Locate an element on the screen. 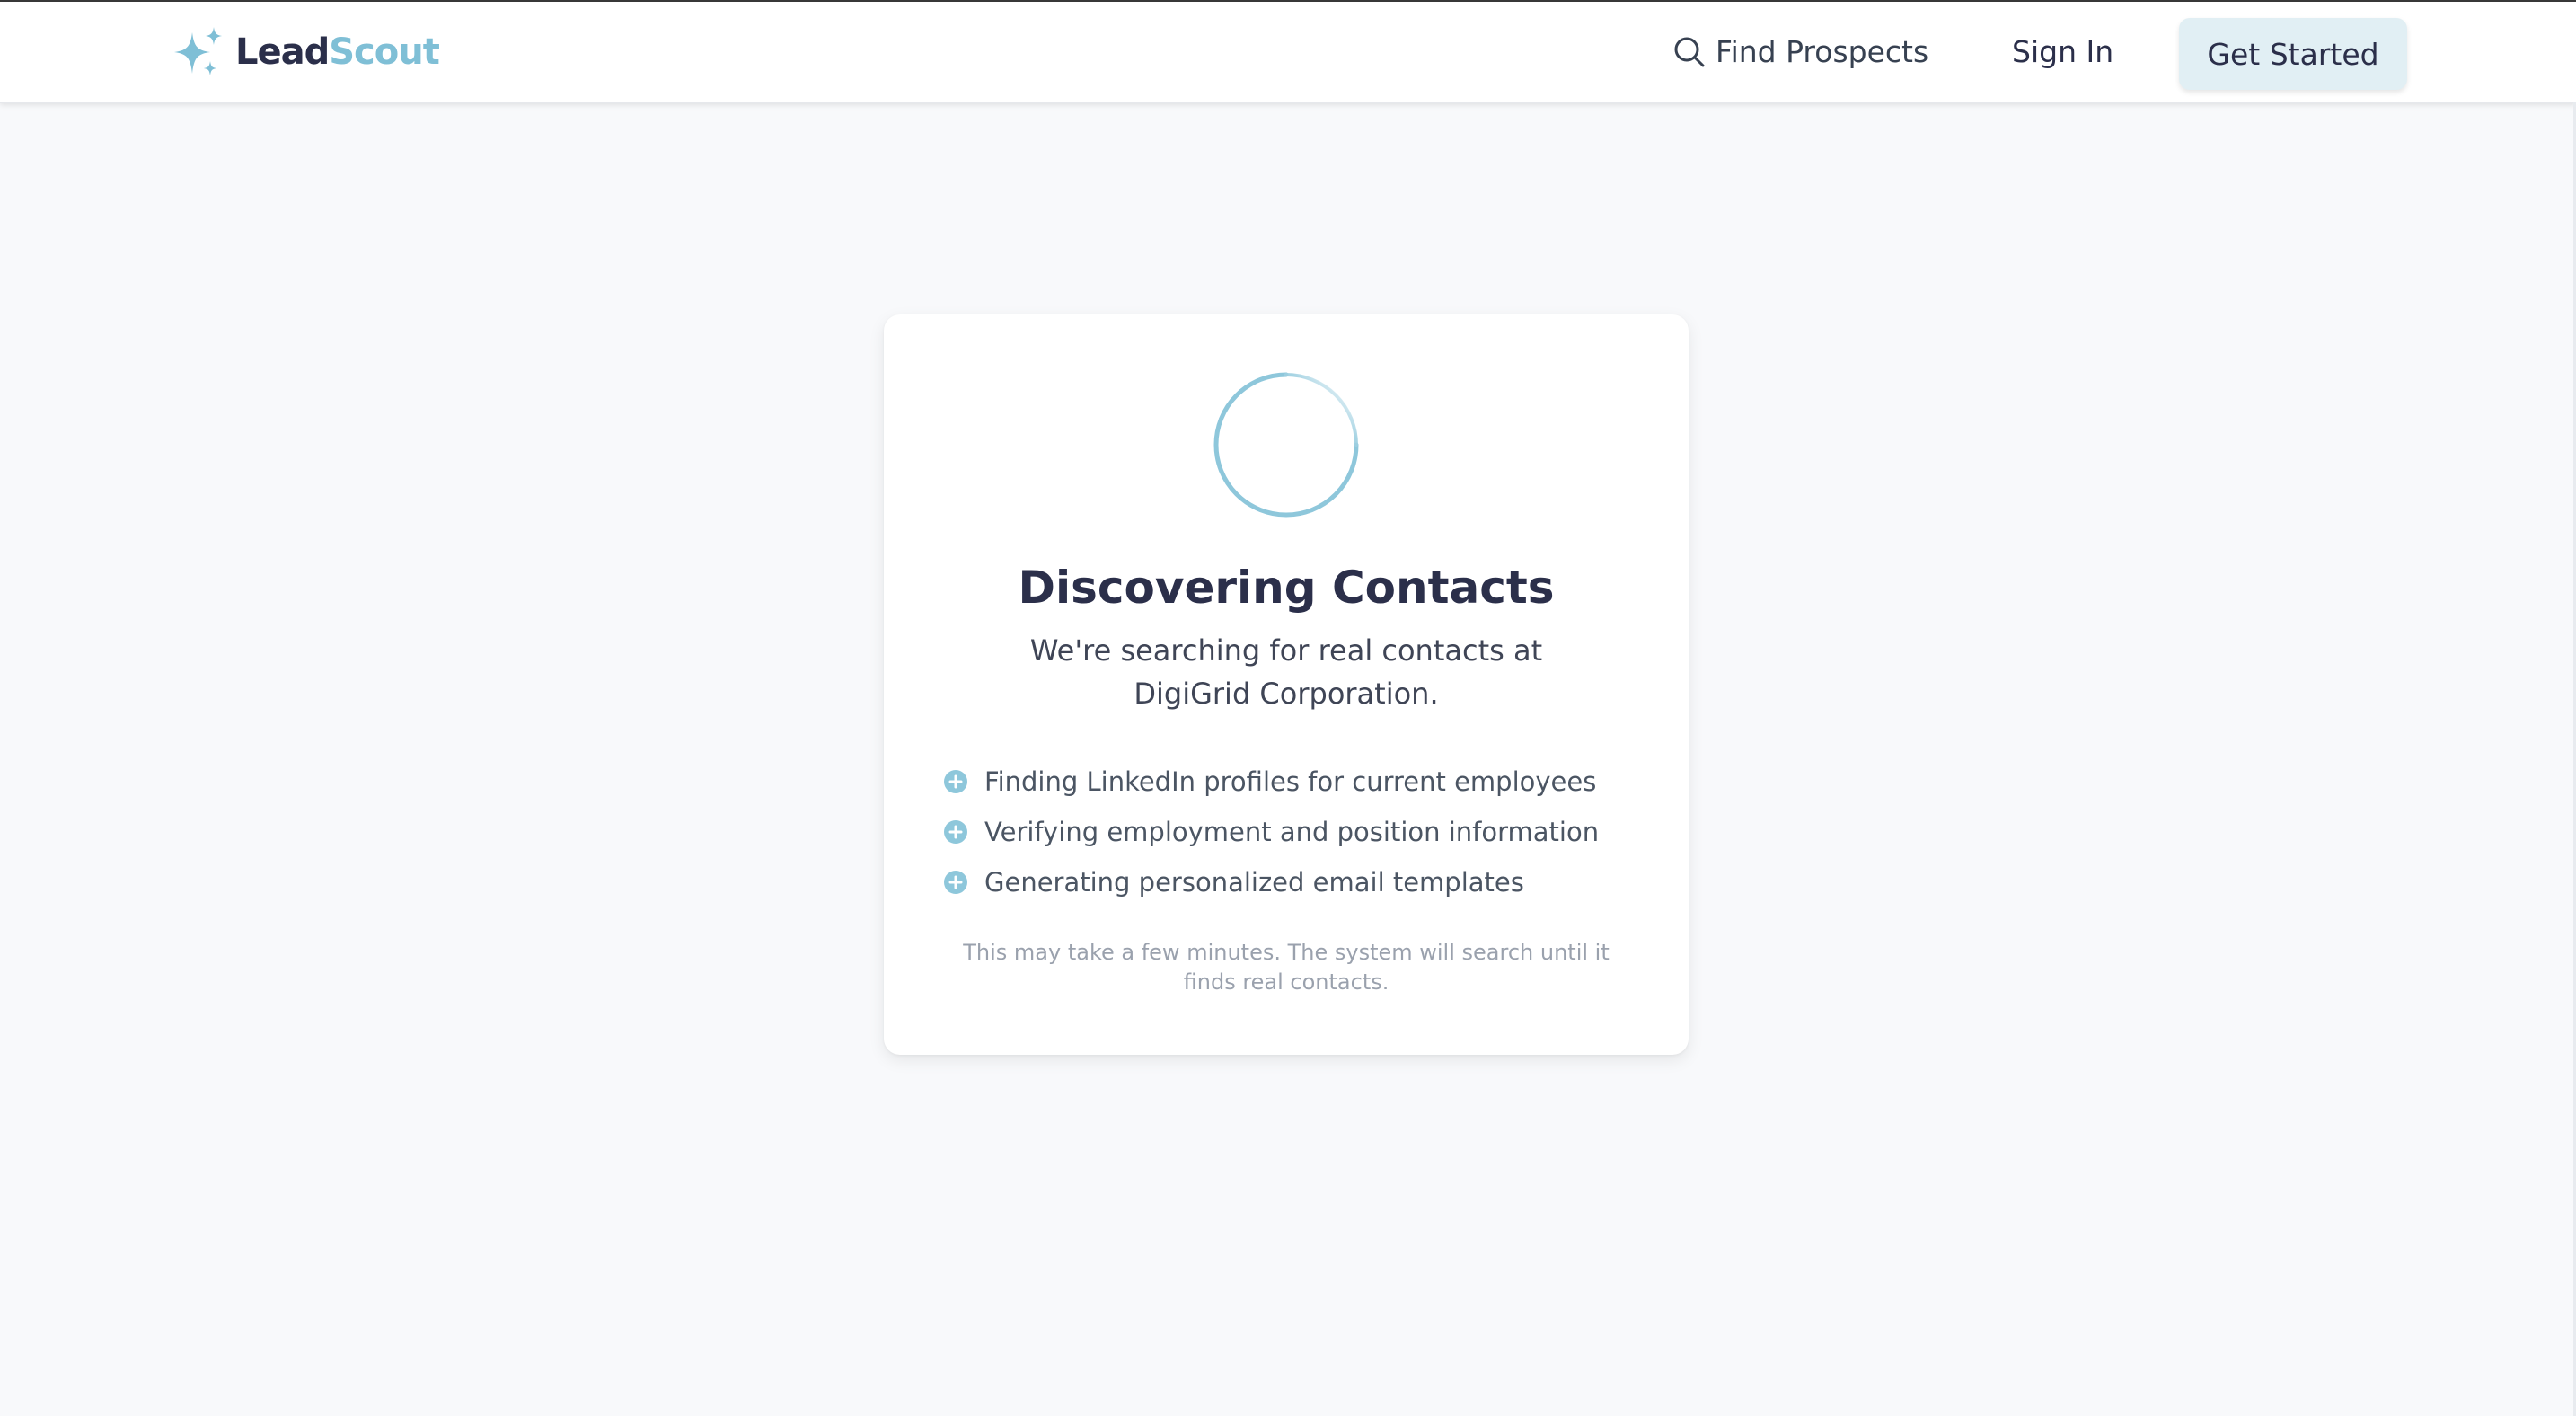  brand-name-part2: Scout is located at coordinates (384, 52).